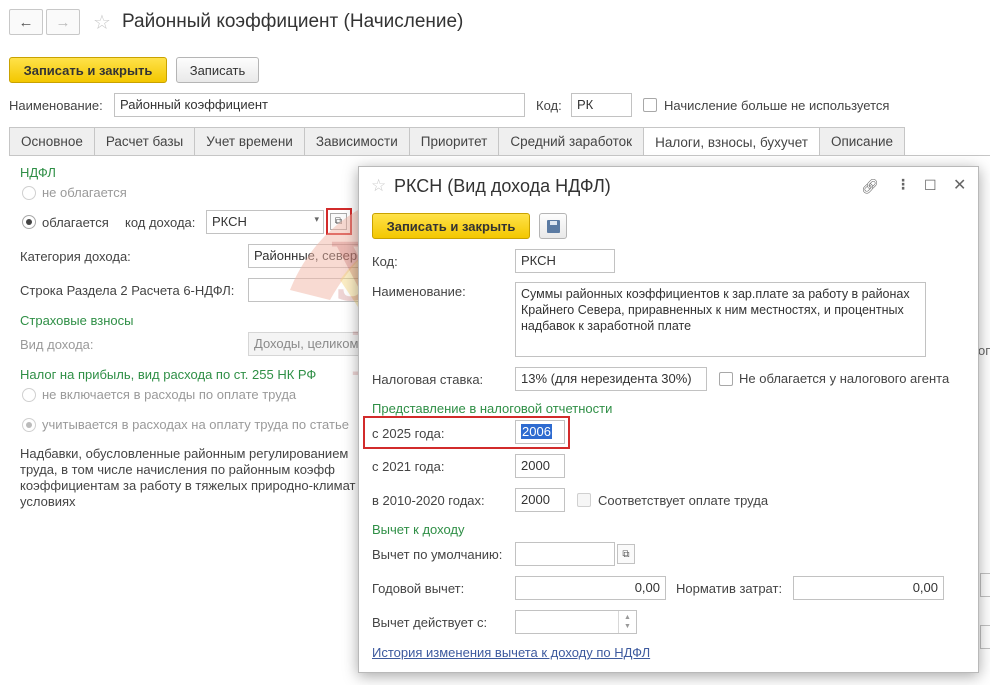  What do you see at coordinates (777, 105) in the screenshot?
I see `not-used-label: Начисление больше не используется` at bounding box center [777, 105].